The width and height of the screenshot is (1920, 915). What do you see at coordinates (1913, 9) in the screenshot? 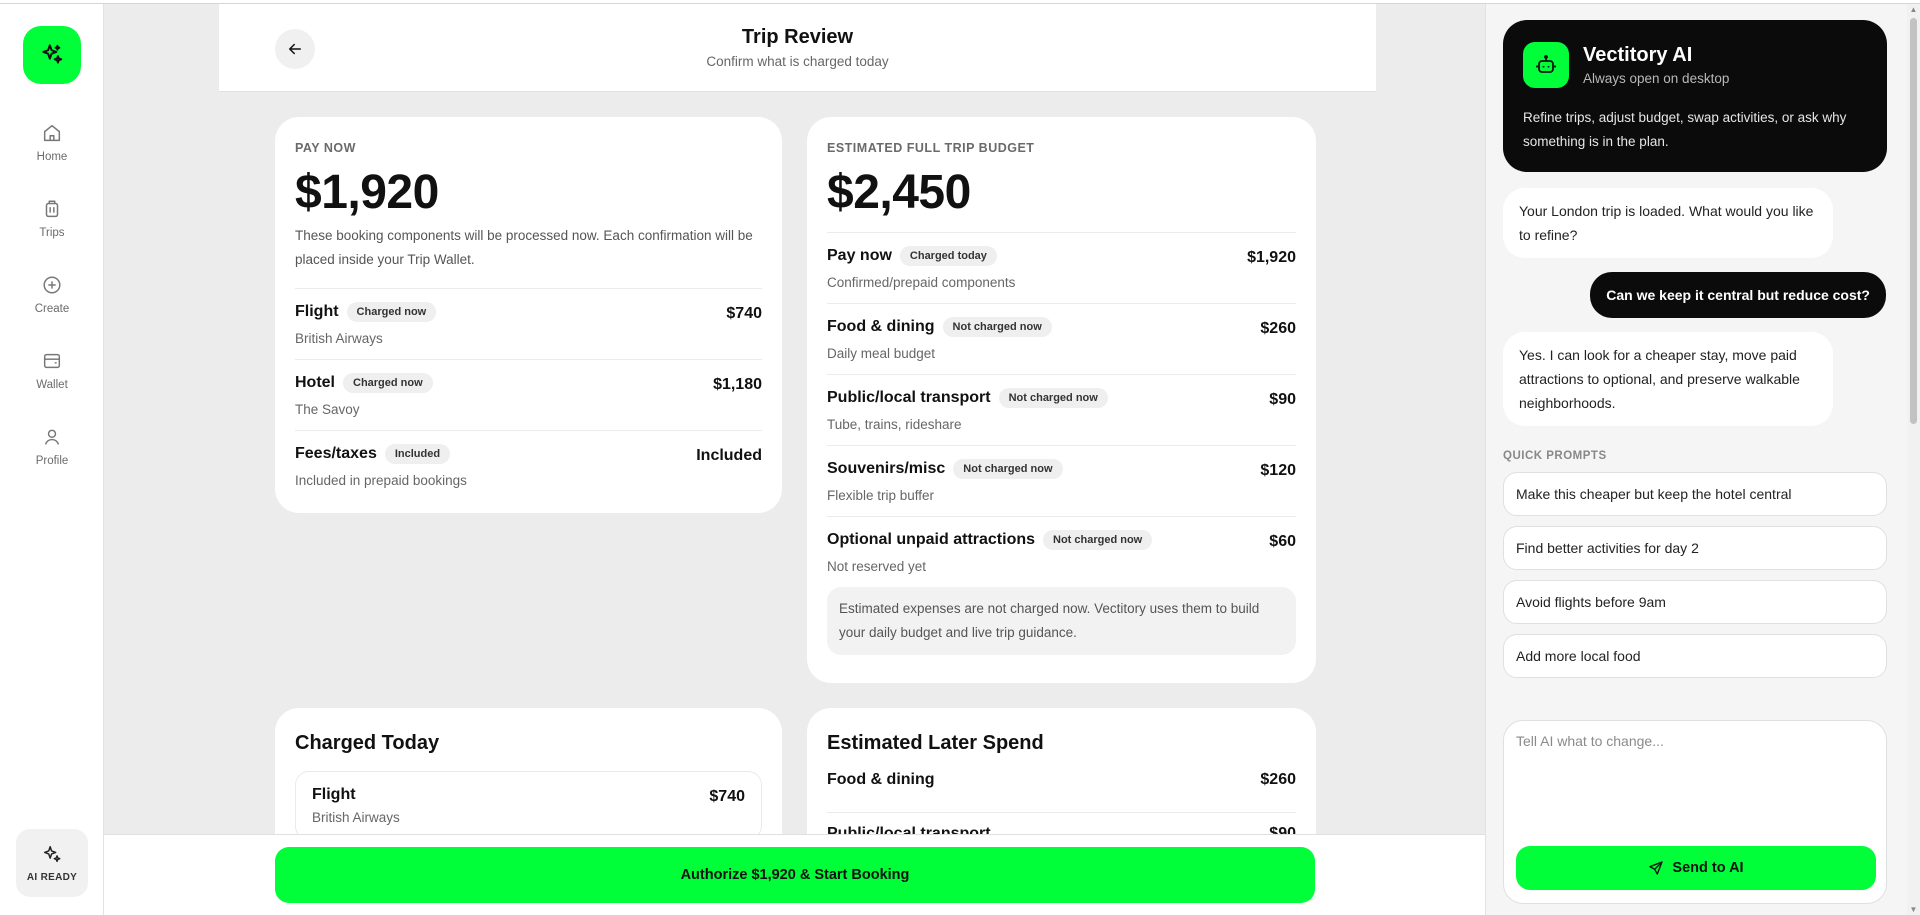
I see `scroll-up-arrow-icon: ▲` at bounding box center [1913, 9].